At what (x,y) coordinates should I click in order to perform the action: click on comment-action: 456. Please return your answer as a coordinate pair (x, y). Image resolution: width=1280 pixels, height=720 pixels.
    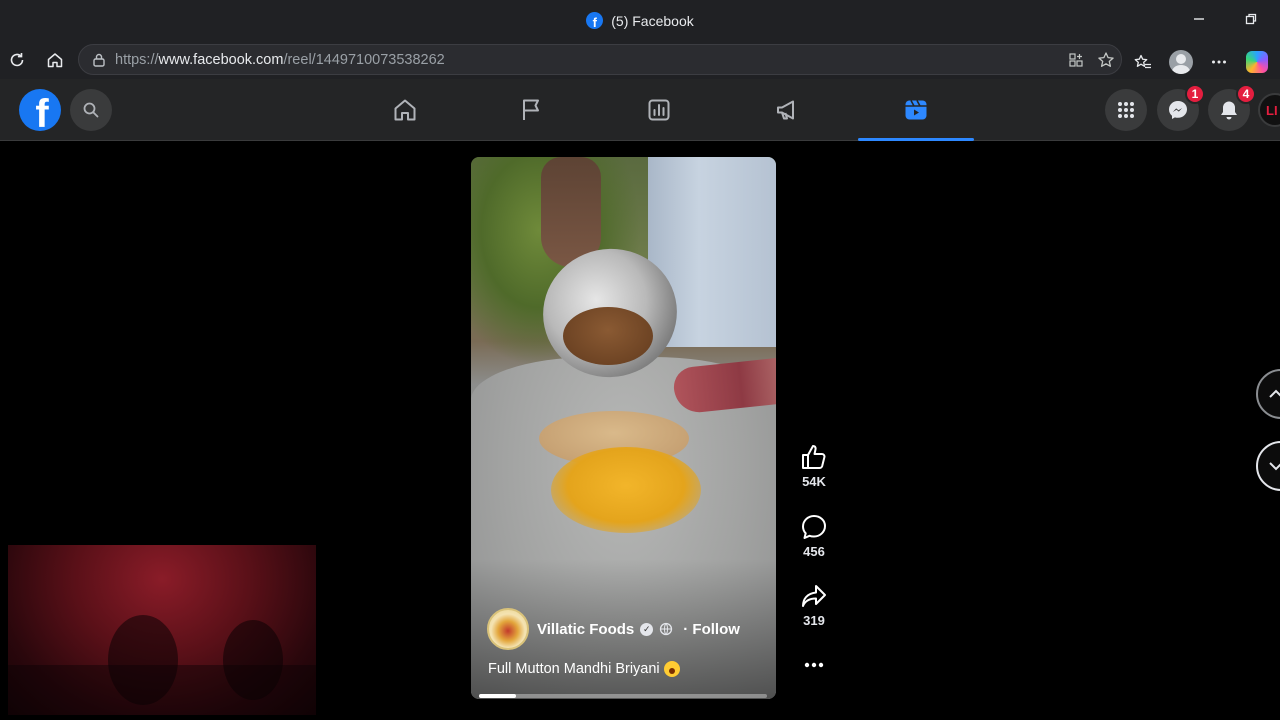
    Looking at the image, I should click on (814, 536).